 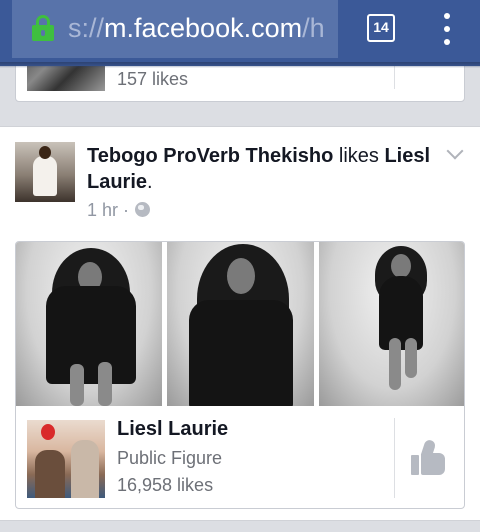 I want to click on previous-page-likes: 157 likes, so click(x=153, y=79).